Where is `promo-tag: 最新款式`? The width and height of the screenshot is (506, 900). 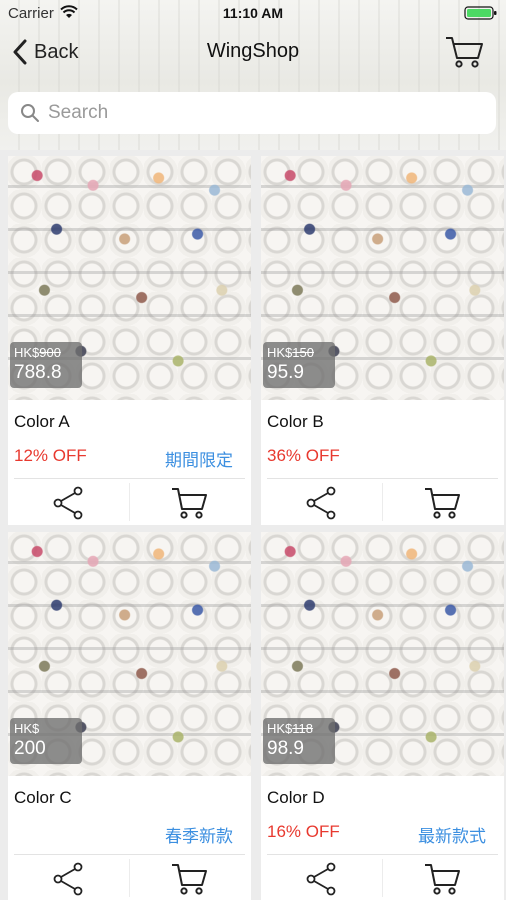
promo-tag: 最新款式 is located at coordinates (452, 836).